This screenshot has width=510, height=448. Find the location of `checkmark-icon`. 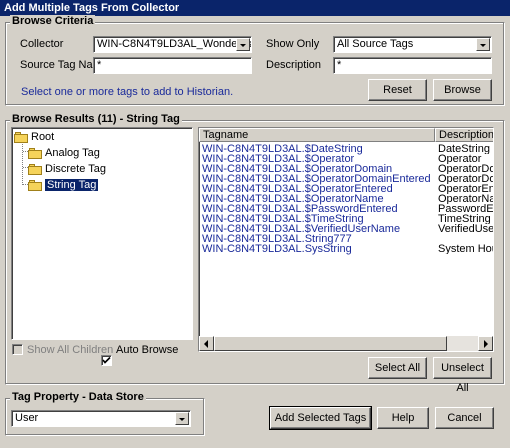

checkmark-icon is located at coordinates (106, 360).